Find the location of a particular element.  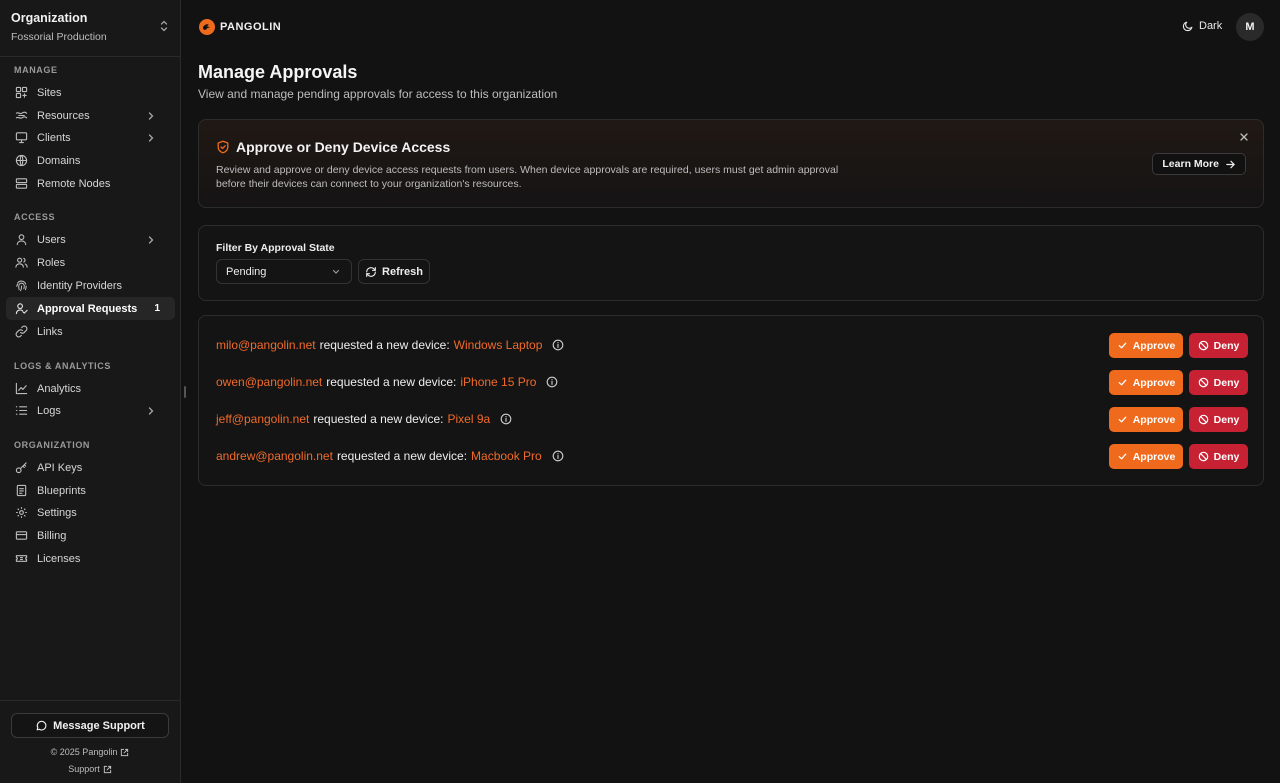

request-device: Pixel 9a is located at coordinates (468, 419).